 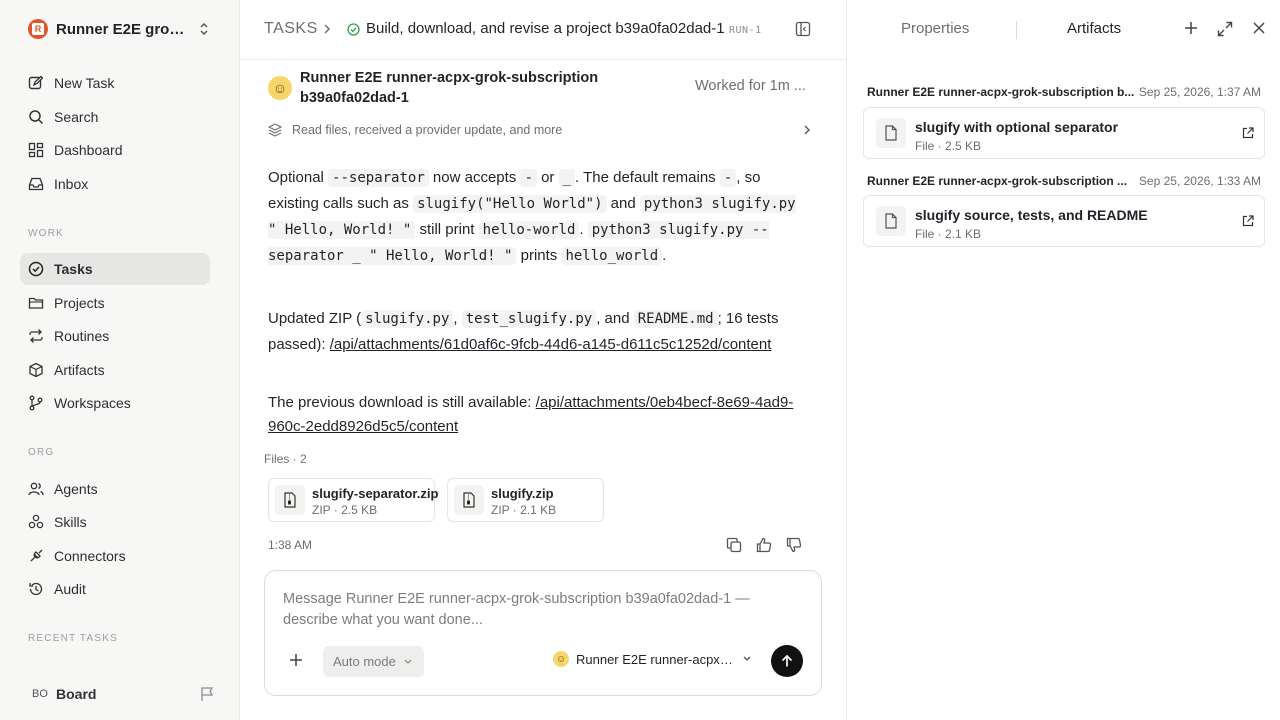 I want to click on nav-new-task: New Task, so click(x=115, y=83).